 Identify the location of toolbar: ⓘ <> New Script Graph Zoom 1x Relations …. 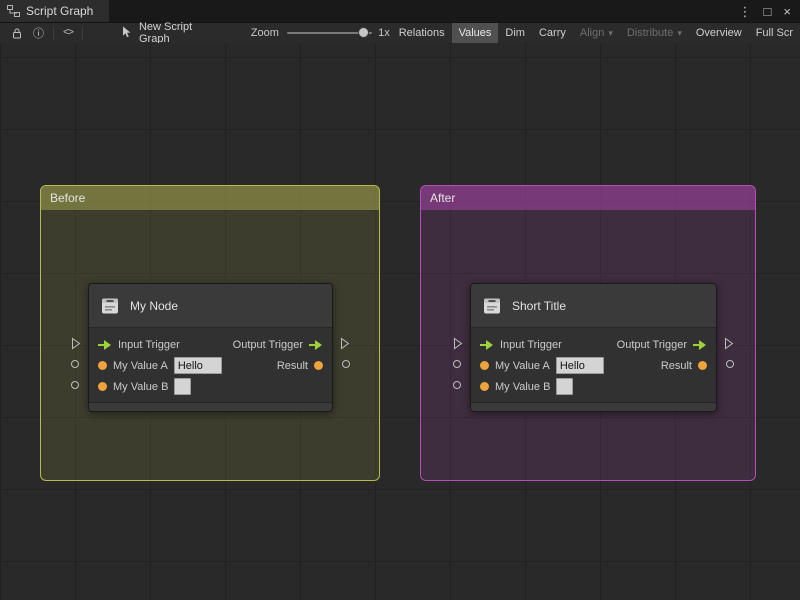
(400, 33).